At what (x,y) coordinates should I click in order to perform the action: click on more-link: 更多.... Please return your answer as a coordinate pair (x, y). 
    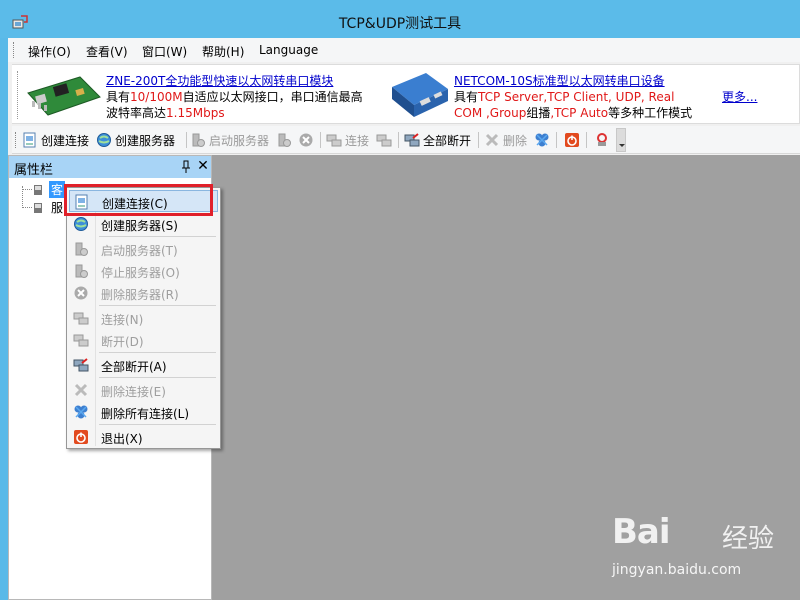
    Looking at the image, I should click on (739, 97).